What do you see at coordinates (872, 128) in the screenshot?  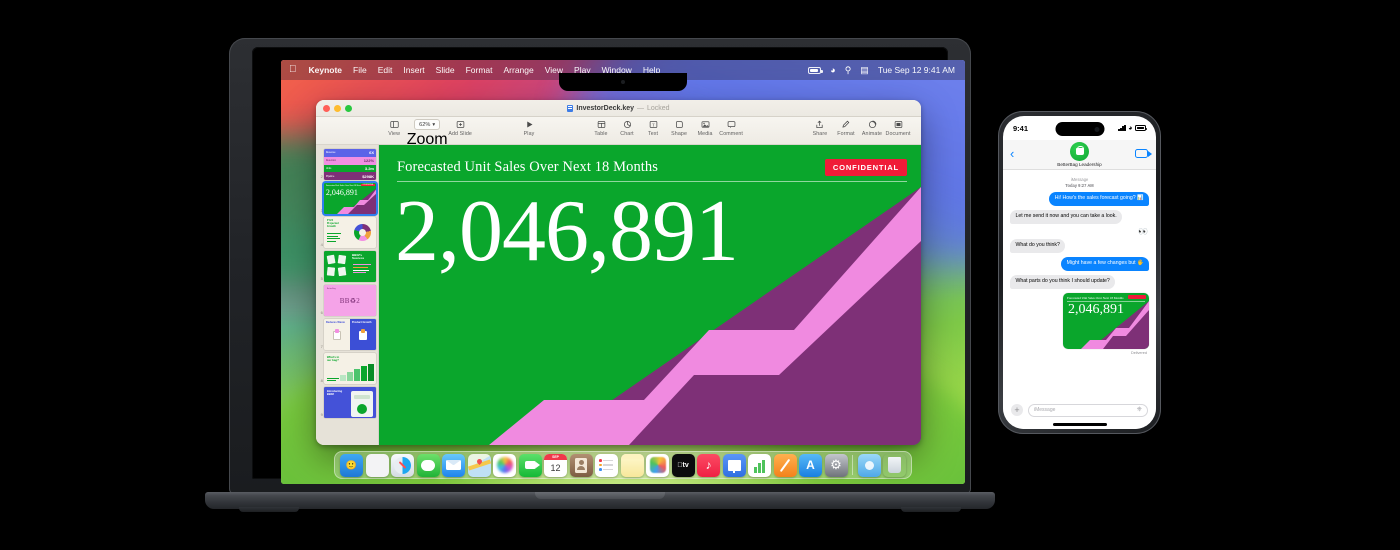 I see `animate-button: Animate` at bounding box center [872, 128].